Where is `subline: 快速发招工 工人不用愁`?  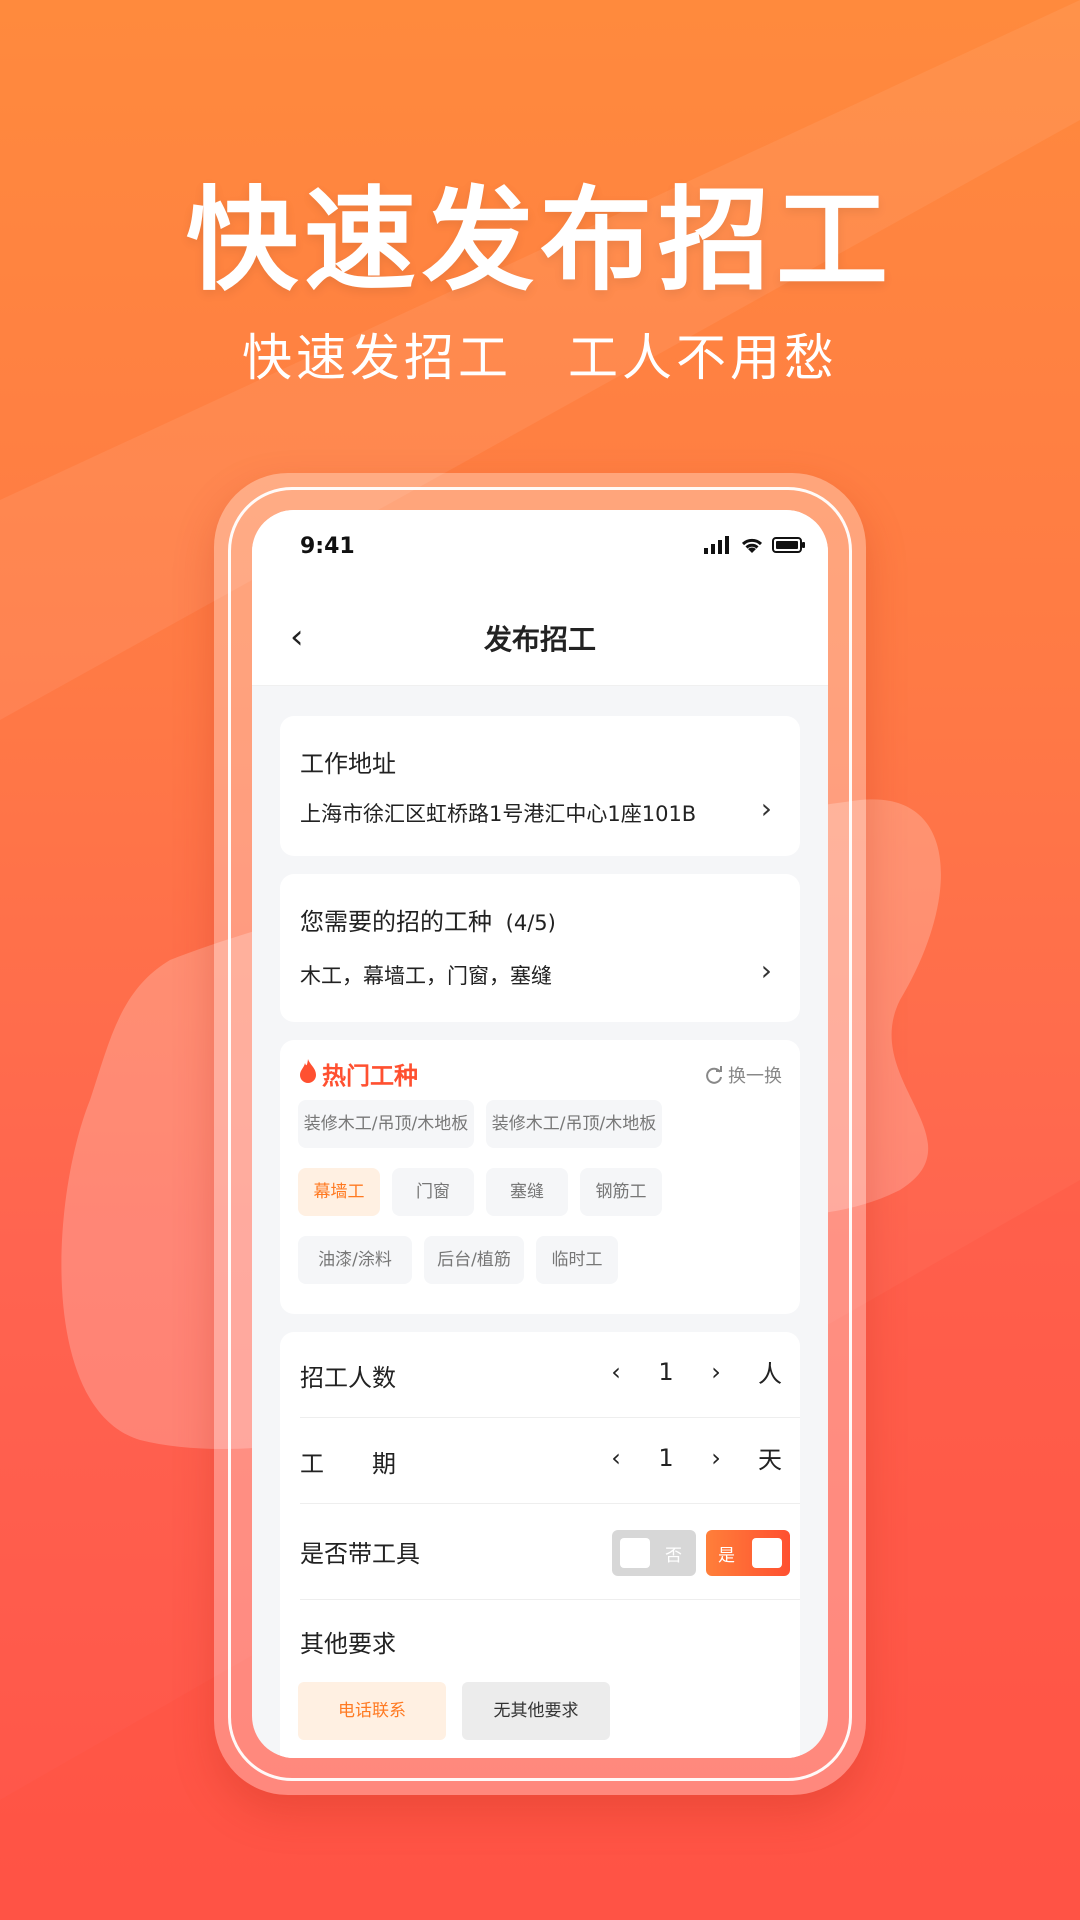
subline: 快速发招工 工人不用愁 is located at coordinates (540, 354).